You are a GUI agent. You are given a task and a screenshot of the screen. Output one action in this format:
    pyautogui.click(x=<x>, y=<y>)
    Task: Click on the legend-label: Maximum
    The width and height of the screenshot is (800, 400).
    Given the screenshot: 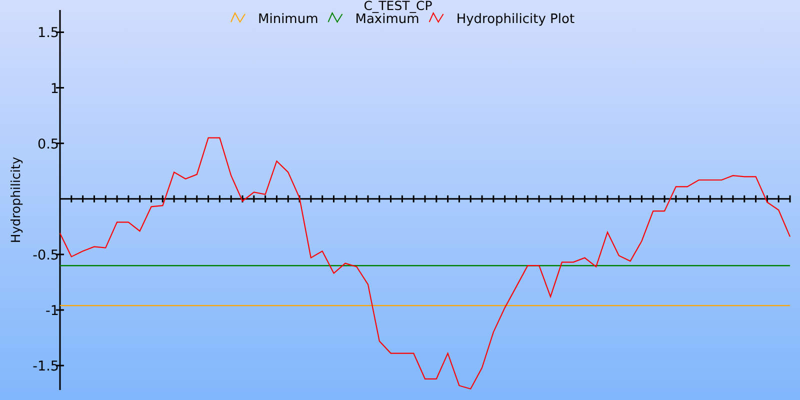 What is the action you would take?
    pyautogui.click(x=387, y=19)
    